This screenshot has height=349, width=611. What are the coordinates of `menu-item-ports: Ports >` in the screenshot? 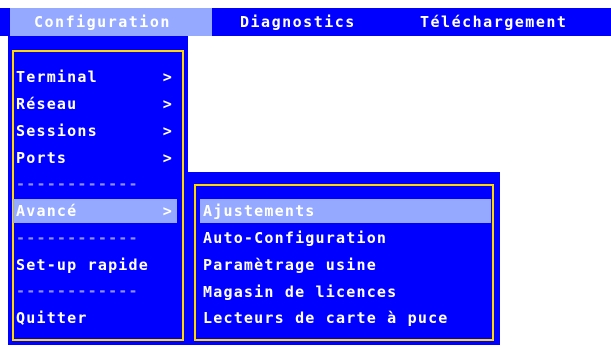 It's located at (95, 158).